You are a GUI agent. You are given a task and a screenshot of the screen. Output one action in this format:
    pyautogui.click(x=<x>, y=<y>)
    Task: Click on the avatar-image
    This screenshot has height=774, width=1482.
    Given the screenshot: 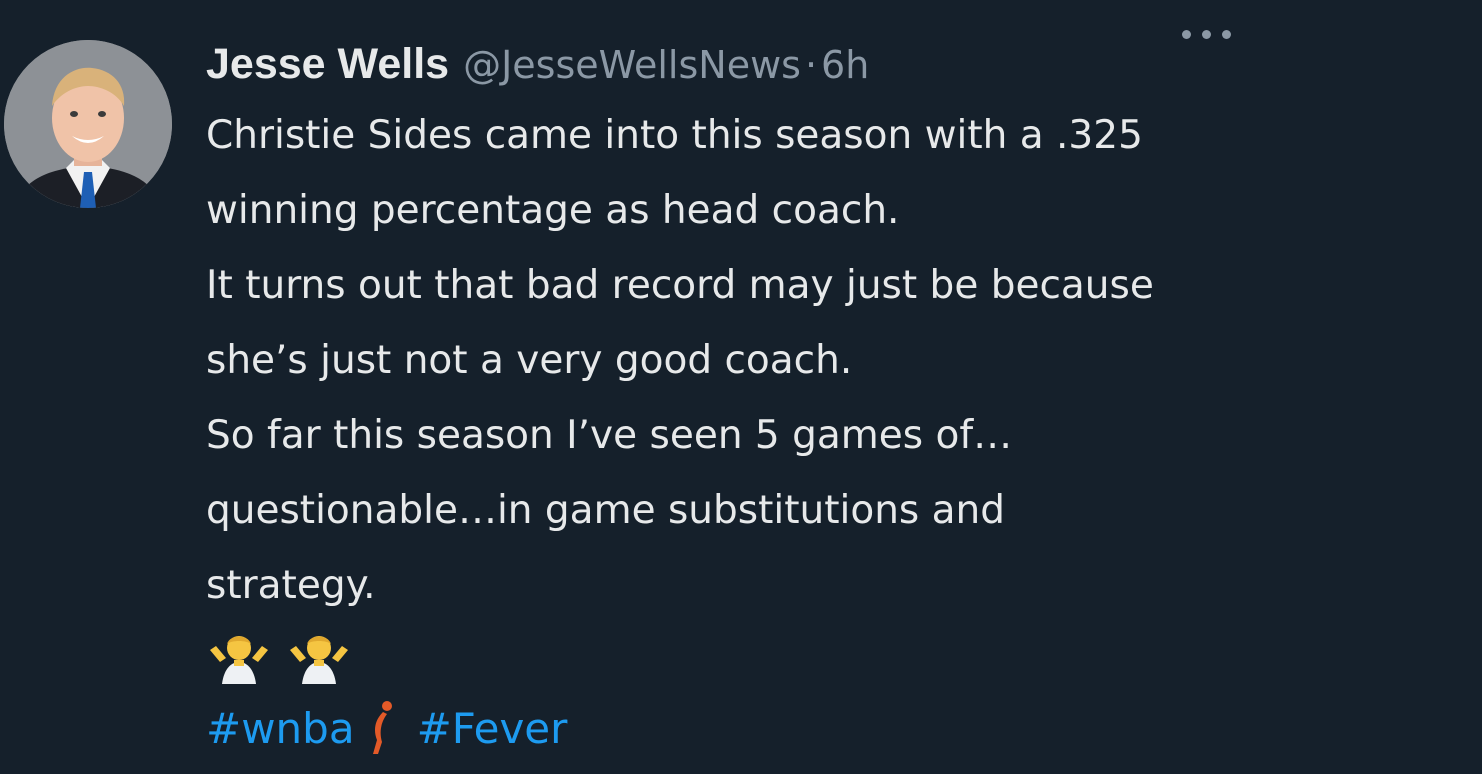 What is the action you would take?
    pyautogui.click(x=88, y=124)
    